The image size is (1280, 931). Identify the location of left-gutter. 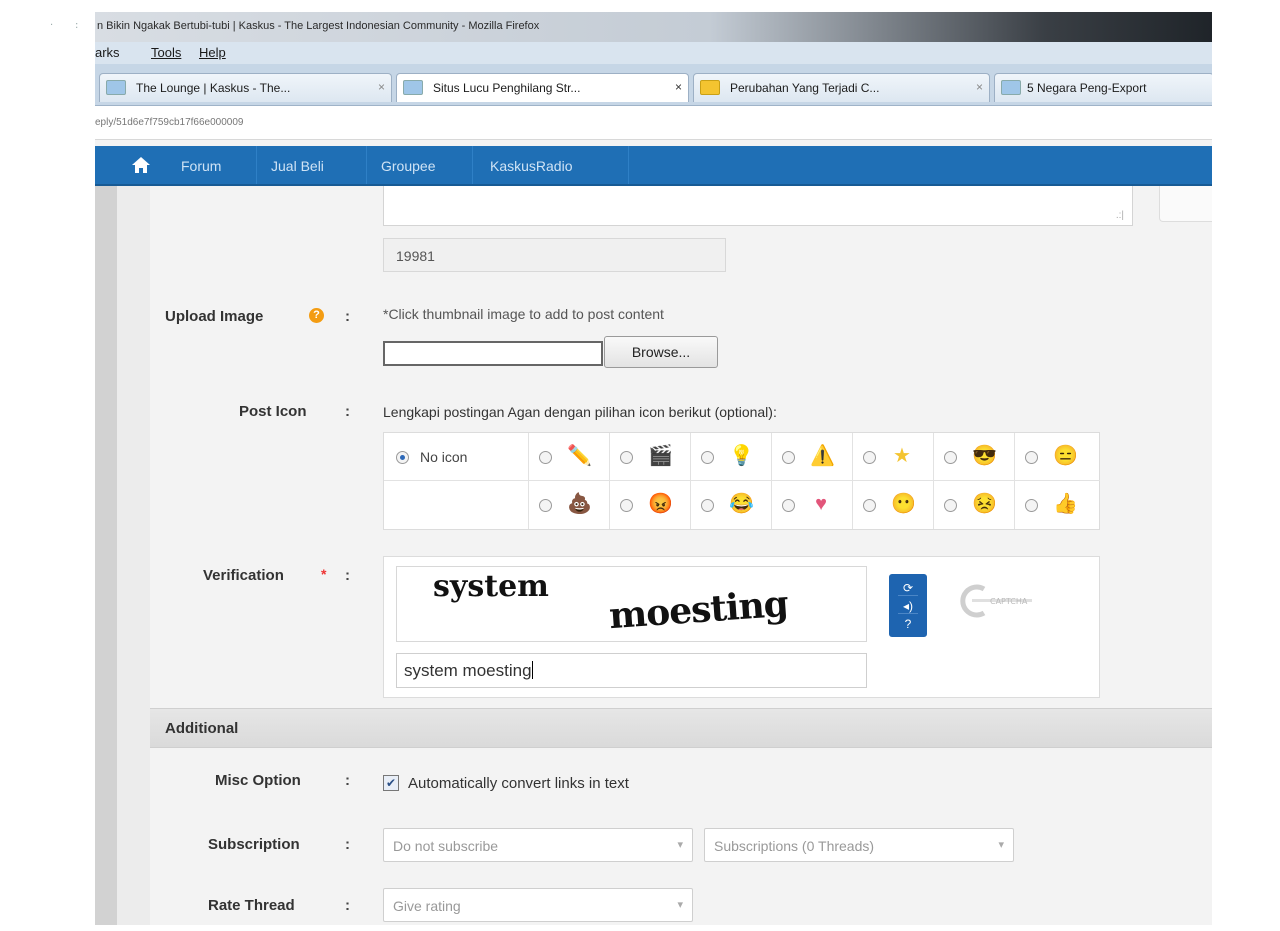
(106, 555).